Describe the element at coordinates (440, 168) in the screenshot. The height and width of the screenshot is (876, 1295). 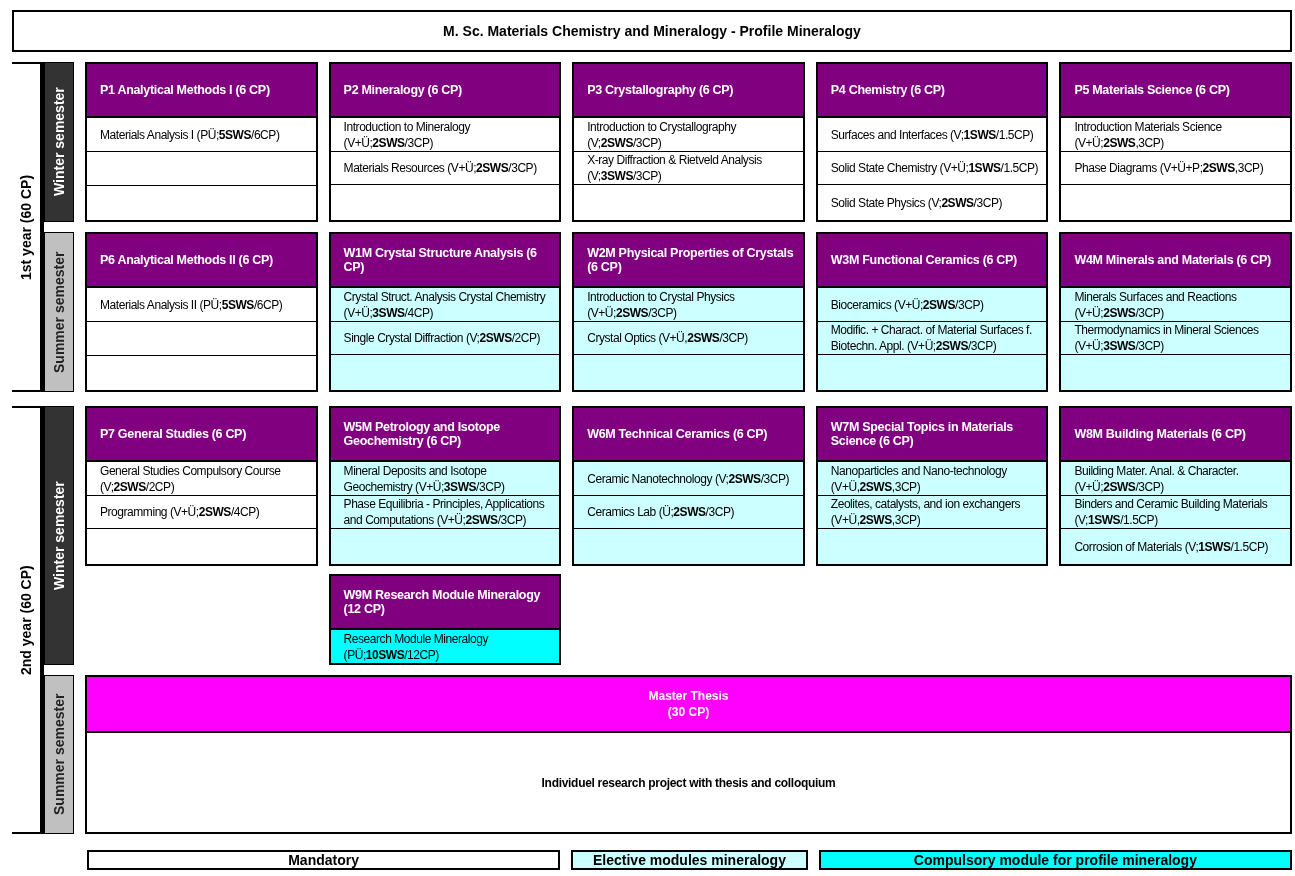
I see `course-entry: Materials Resources (V+Ü;2SWS/3CP)` at that location.